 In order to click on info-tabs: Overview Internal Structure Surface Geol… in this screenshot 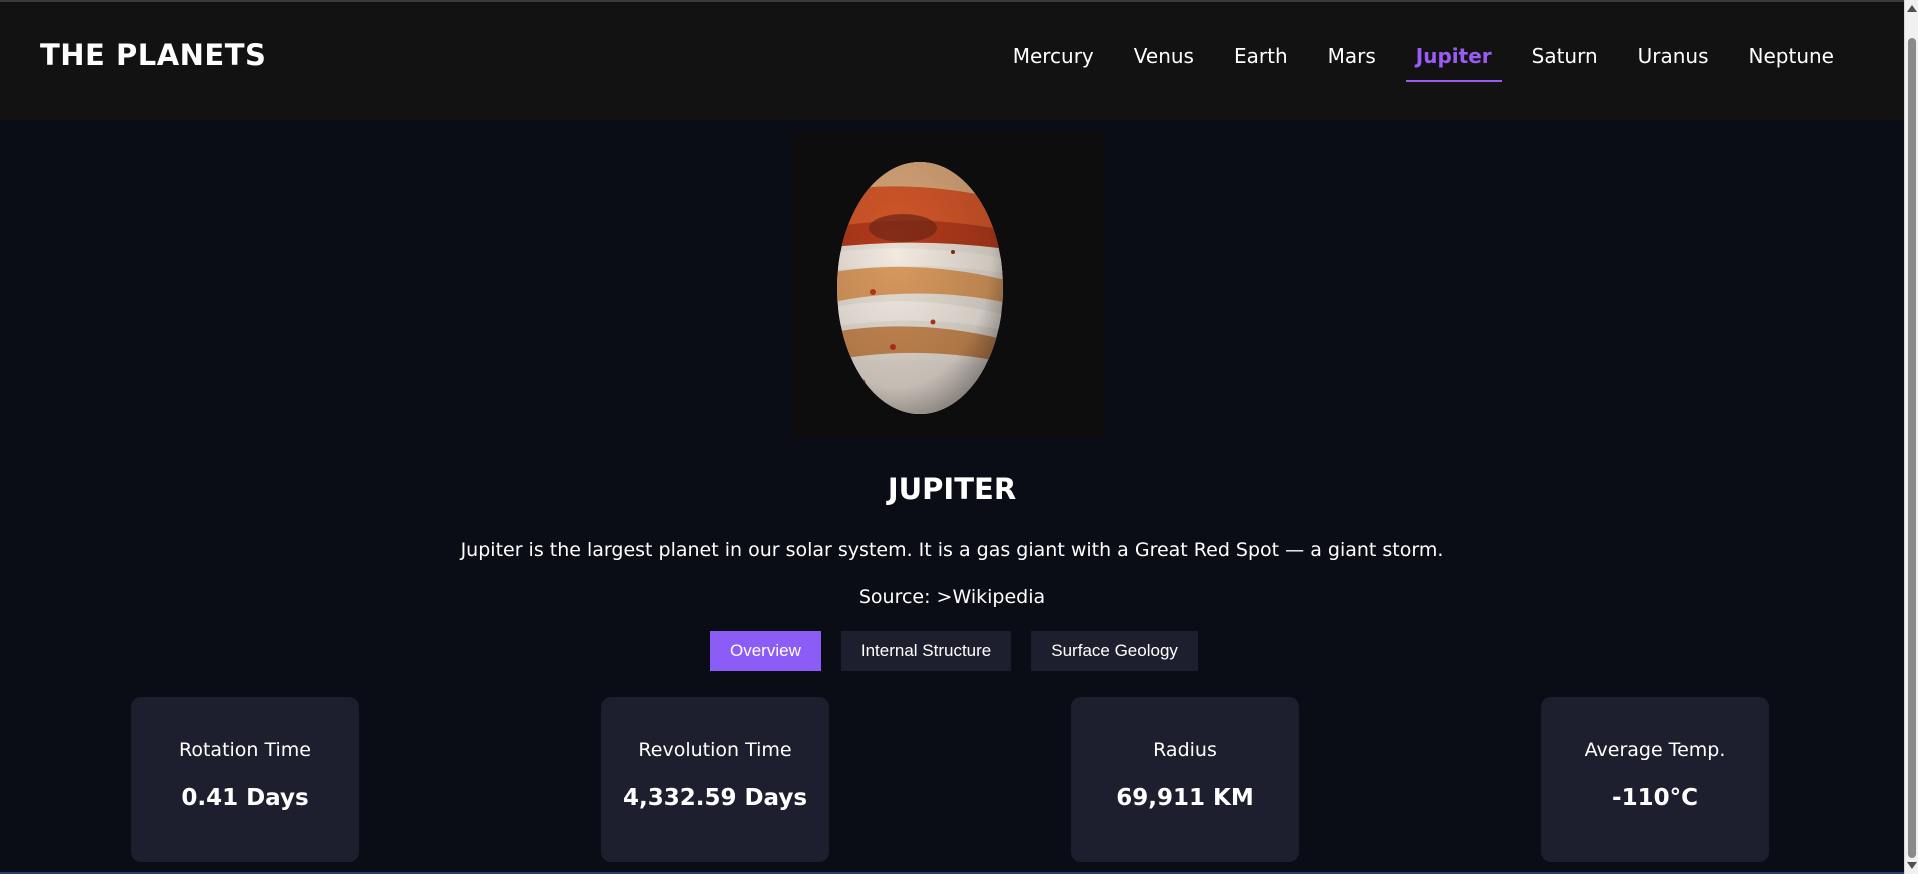, I will do `click(954, 651)`.